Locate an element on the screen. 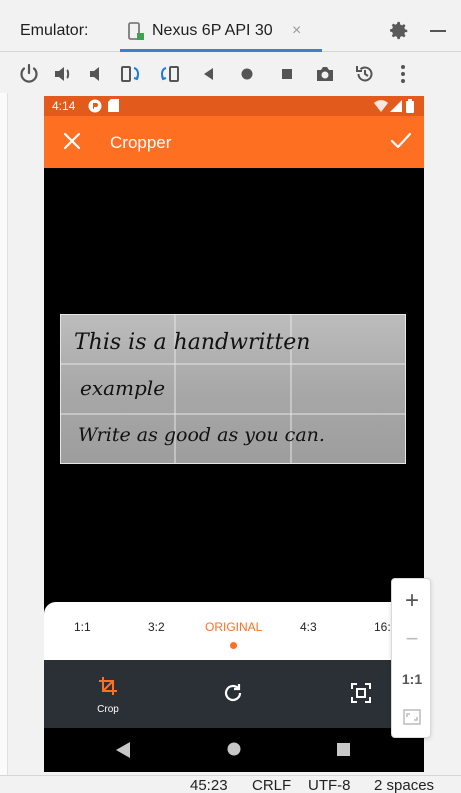  device-icon is located at coordinates (136, 31).